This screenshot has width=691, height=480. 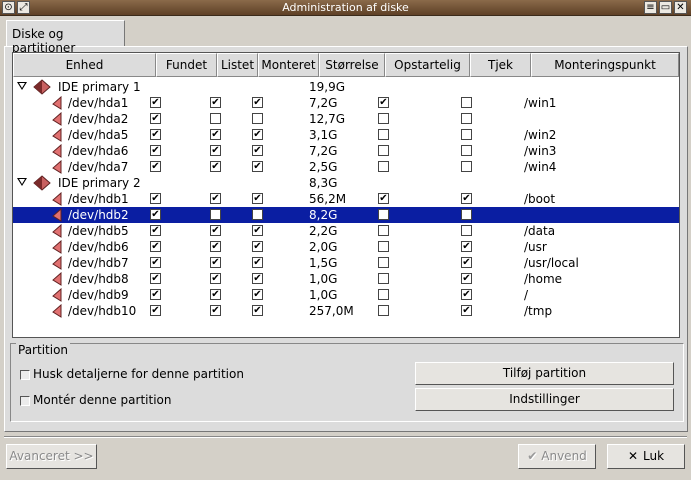 What do you see at coordinates (346, 183) in the screenshot?
I see `tree-group-row: IDE primary 2 8,3G` at bounding box center [346, 183].